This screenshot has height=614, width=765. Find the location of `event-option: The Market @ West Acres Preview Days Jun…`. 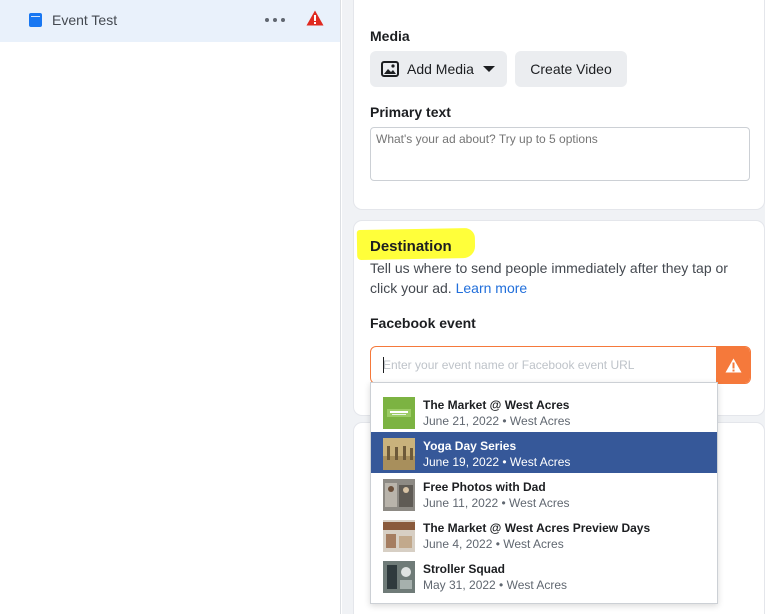

event-option: The Market @ West Acres Preview Days Jun… is located at coordinates (544, 534).